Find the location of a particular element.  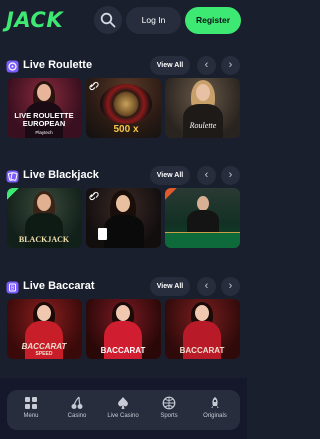

card-caption: 500 x is located at coordinates (126, 129).